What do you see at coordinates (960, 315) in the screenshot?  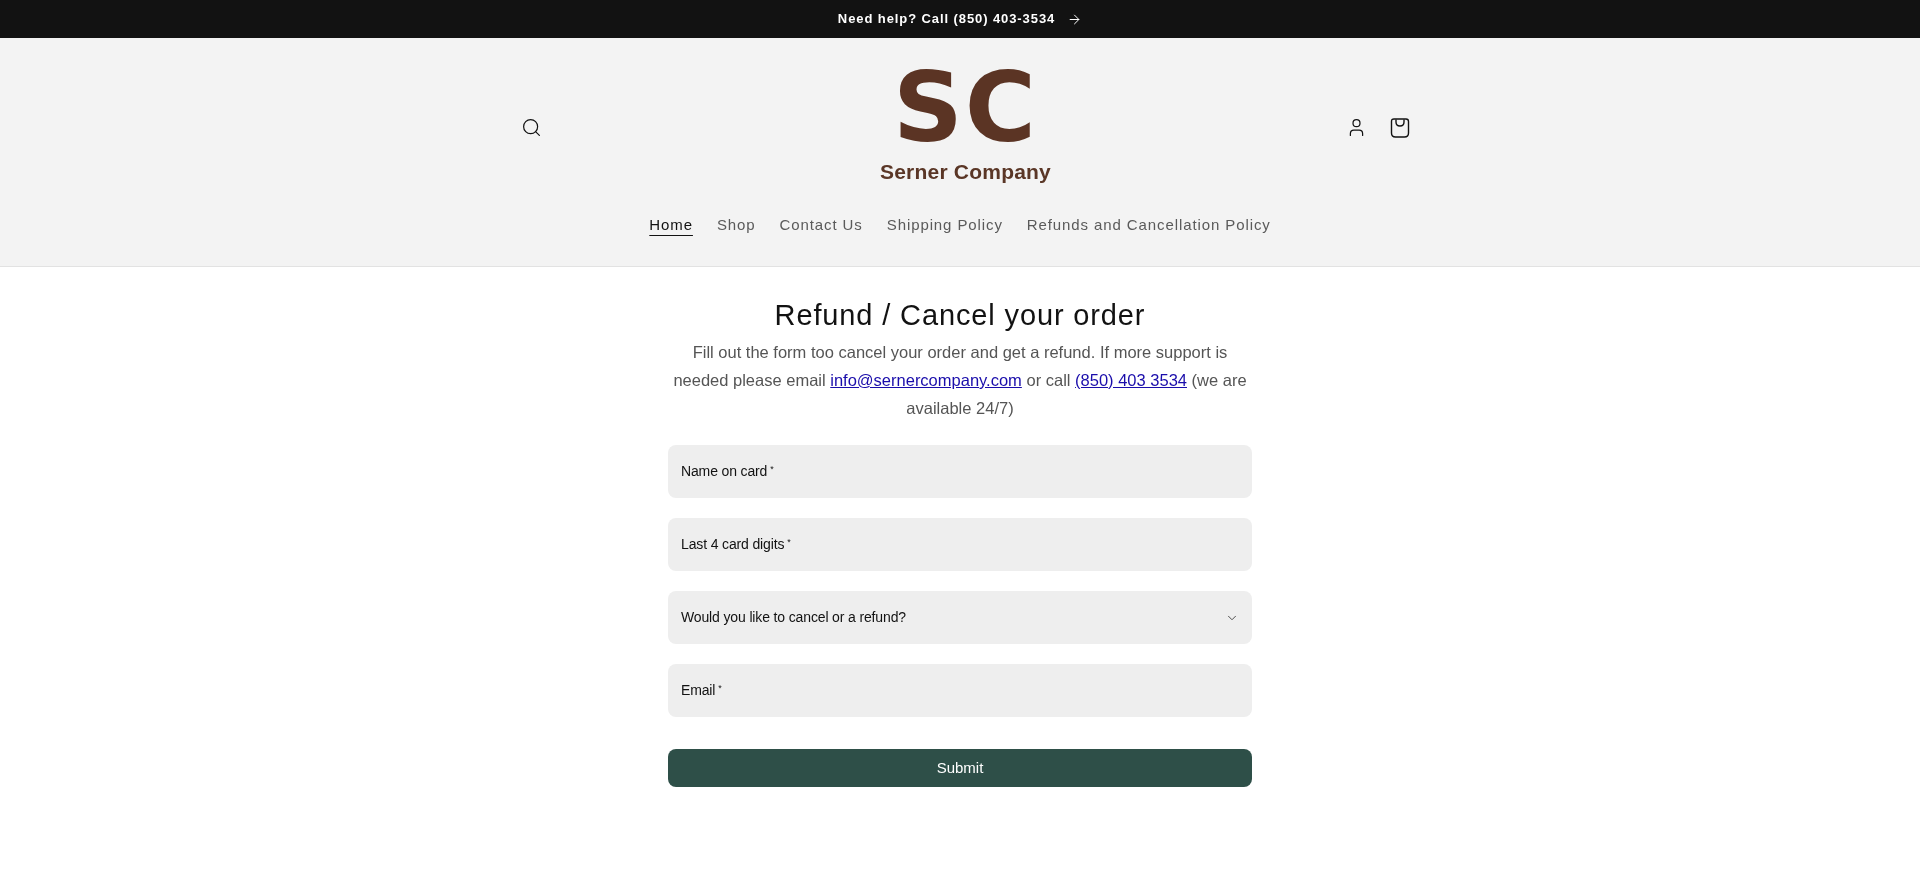 I see `page-title: Refund / Cancel your order` at bounding box center [960, 315].